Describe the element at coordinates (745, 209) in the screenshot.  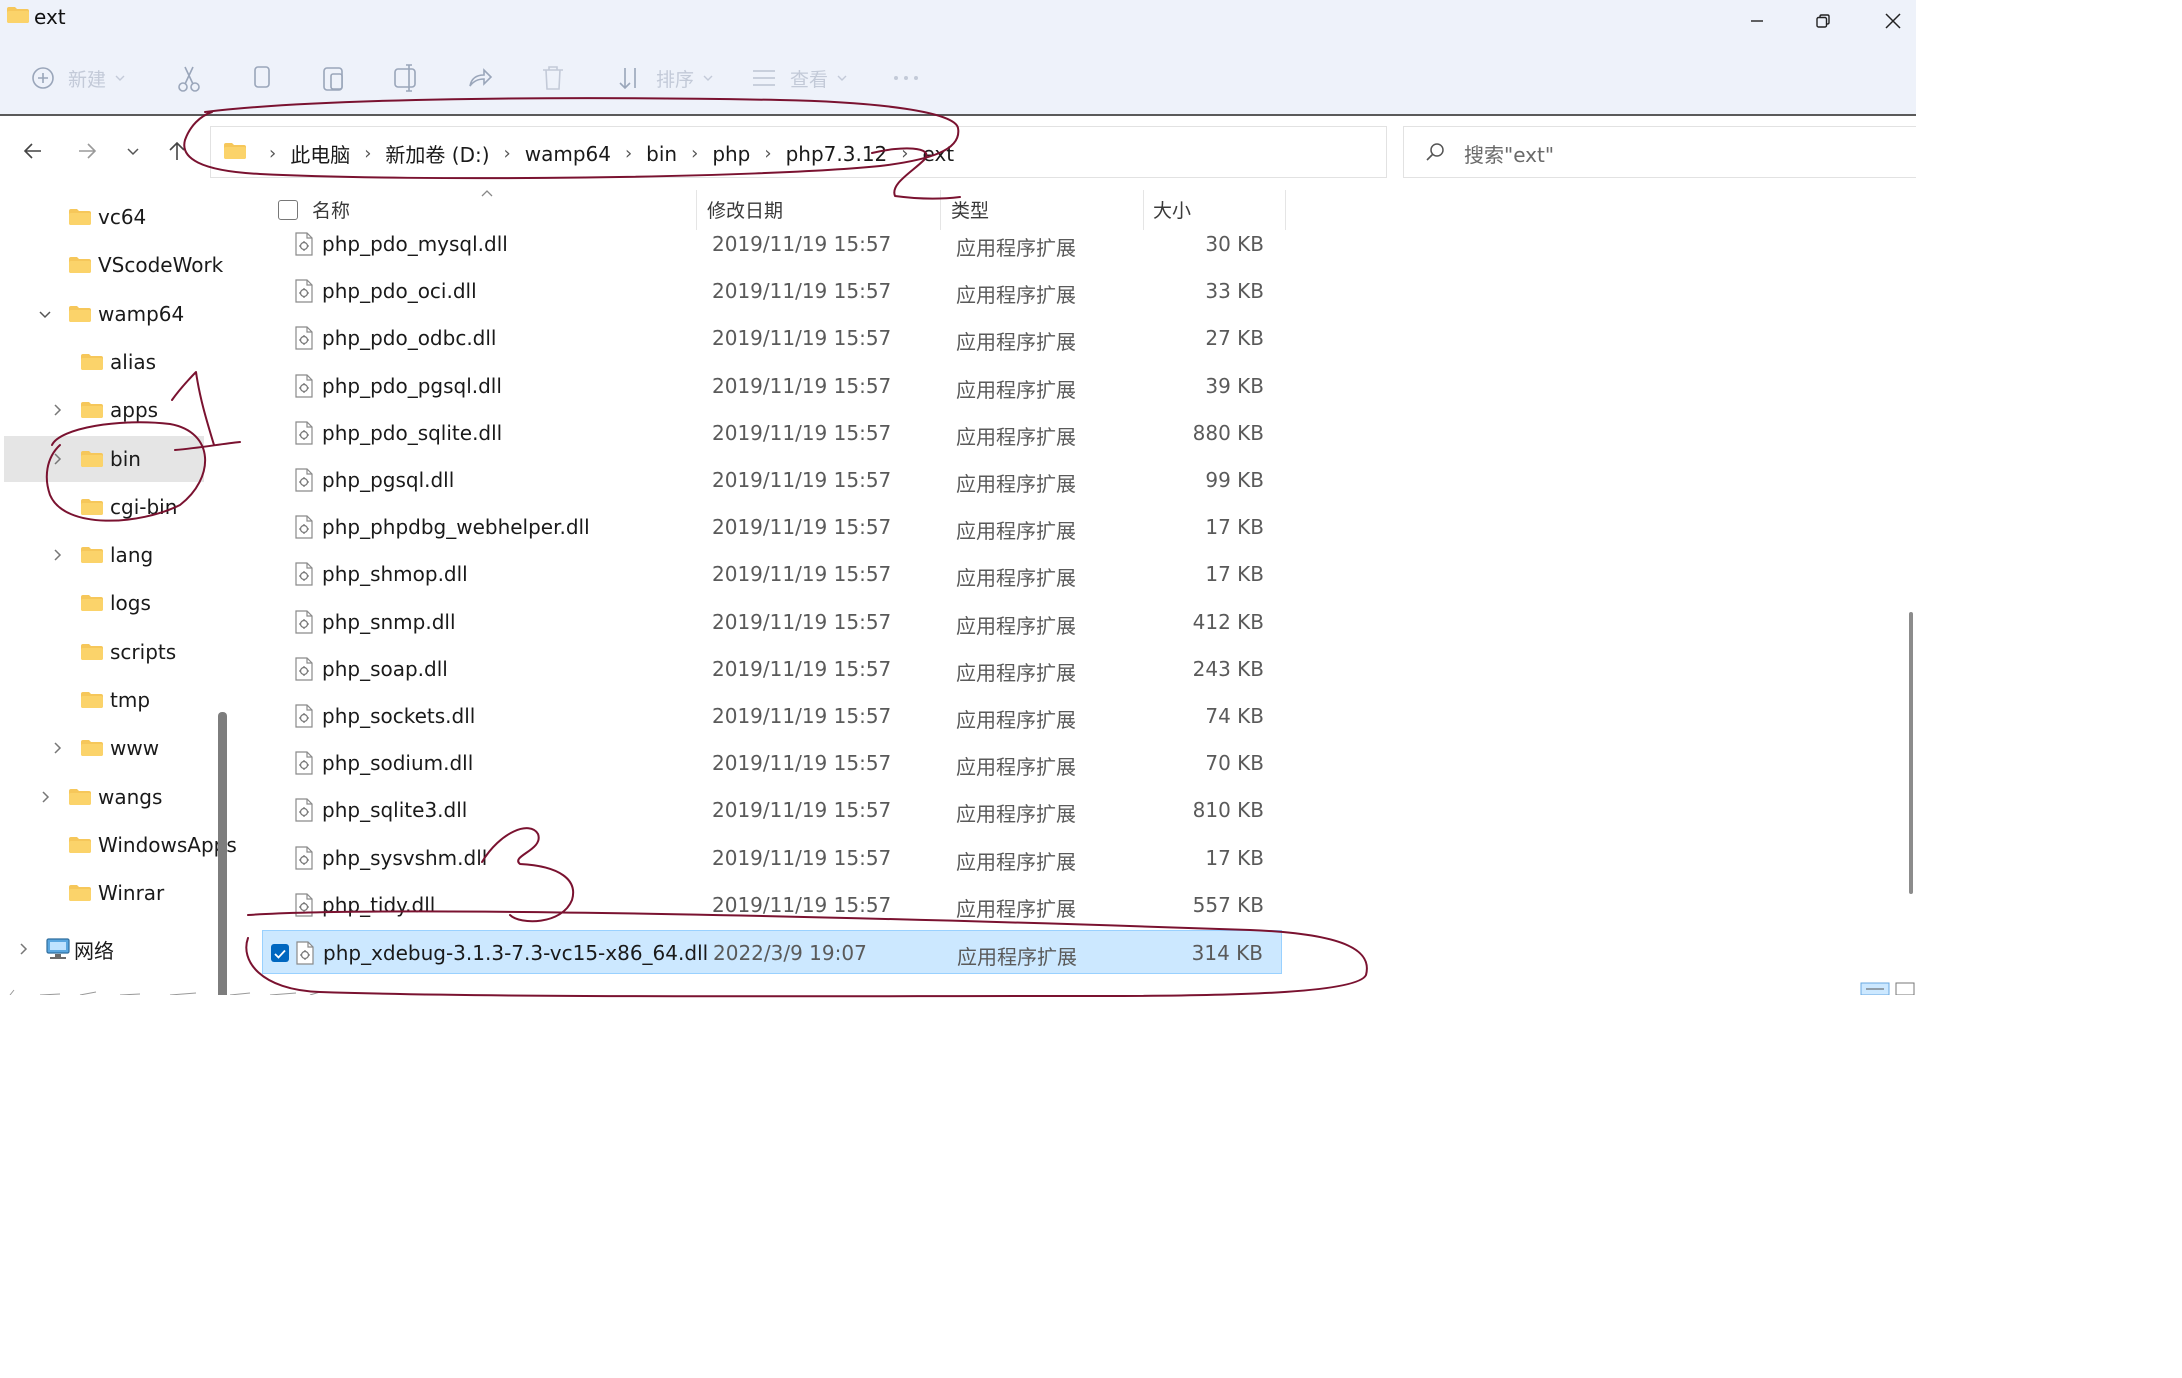
I see `column-header-date: 修改日期` at that location.